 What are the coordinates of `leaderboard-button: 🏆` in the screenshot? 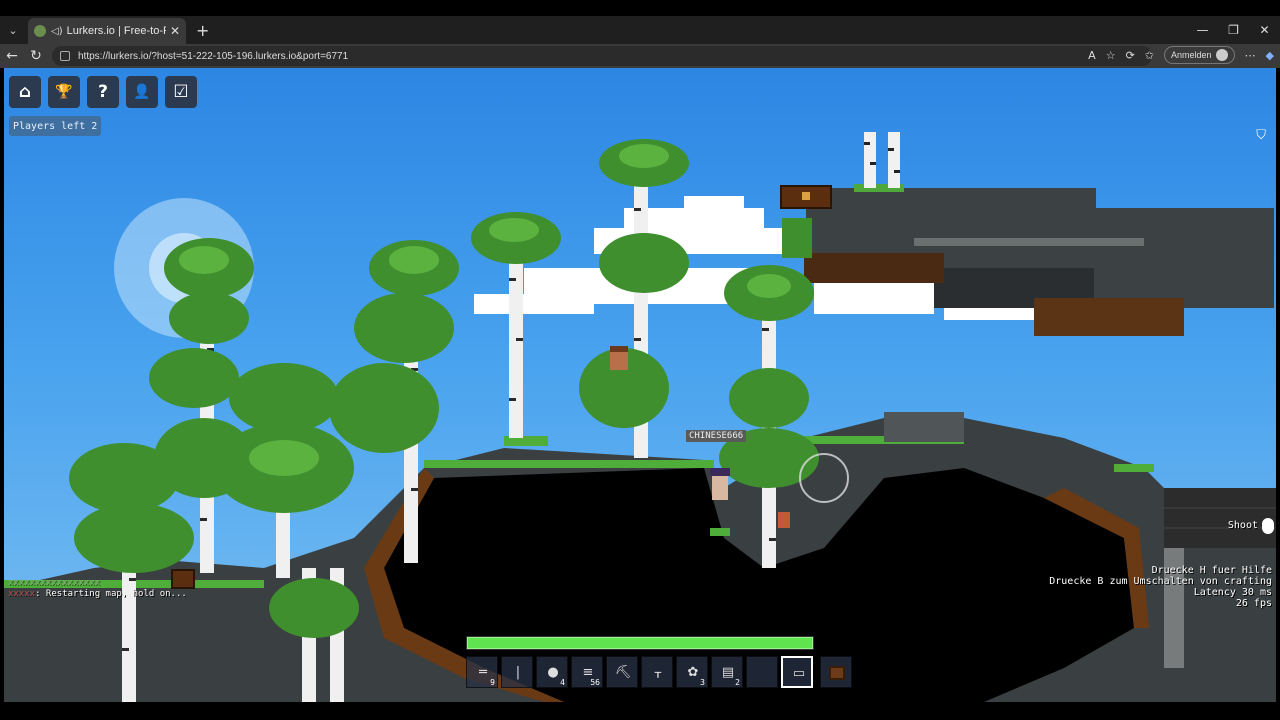 It's located at (64, 92).